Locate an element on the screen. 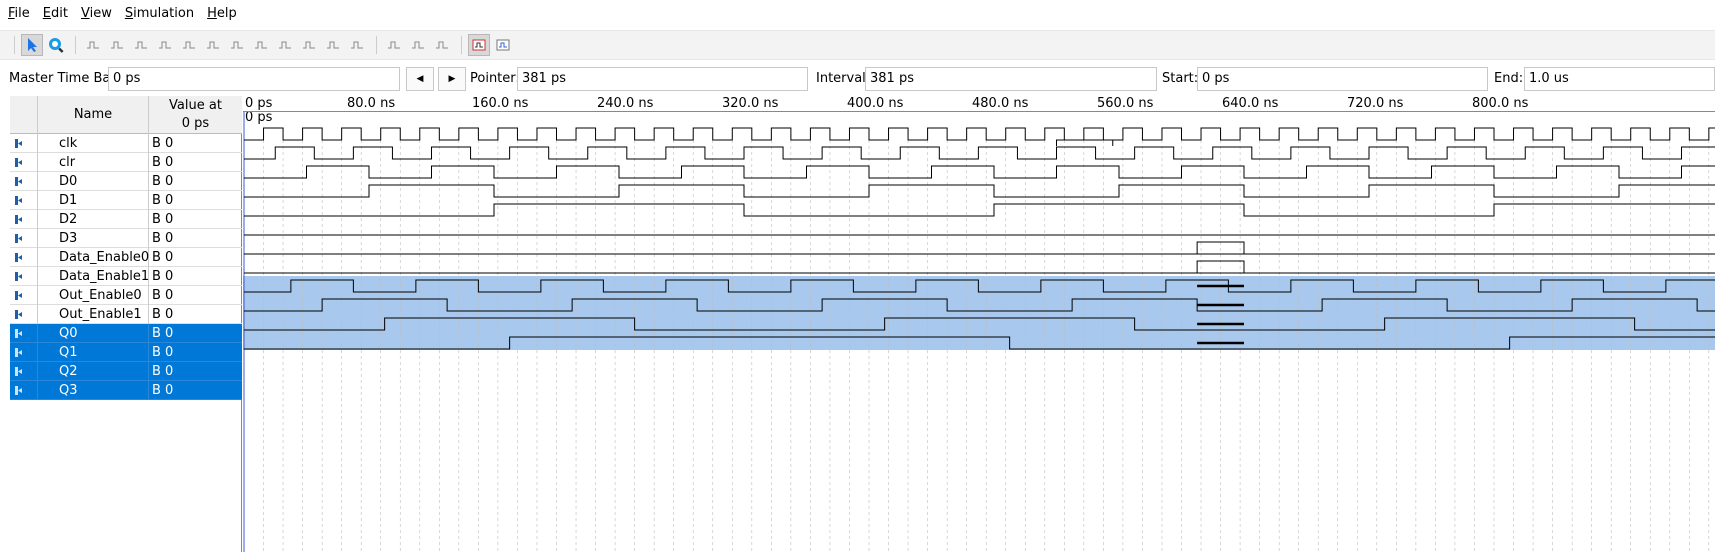 The width and height of the screenshot is (1715, 552). menu-simulation: Simulation is located at coordinates (159, 13).